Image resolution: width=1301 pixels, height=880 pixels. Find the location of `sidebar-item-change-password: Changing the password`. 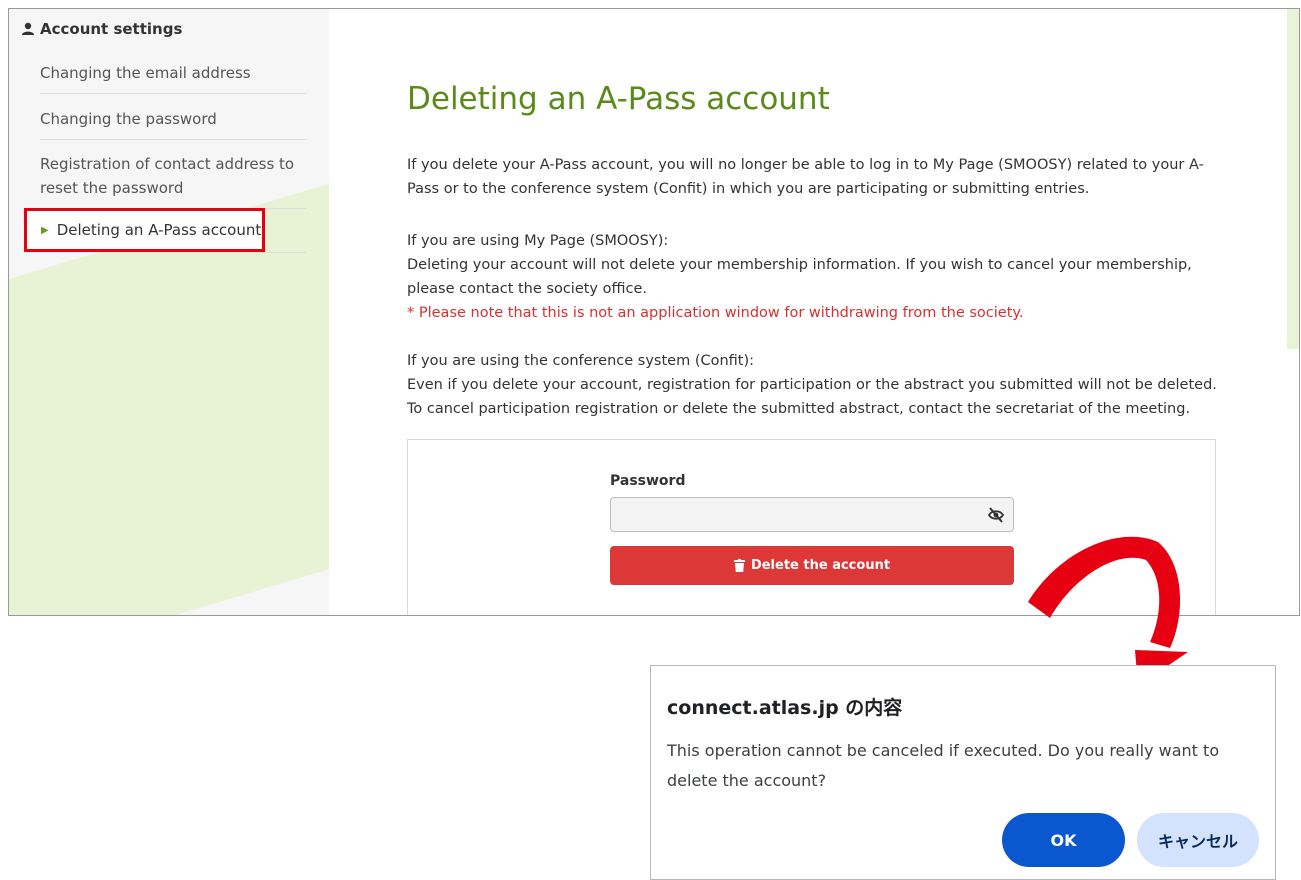

sidebar-item-change-password: Changing the password is located at coordinates (173, 123).